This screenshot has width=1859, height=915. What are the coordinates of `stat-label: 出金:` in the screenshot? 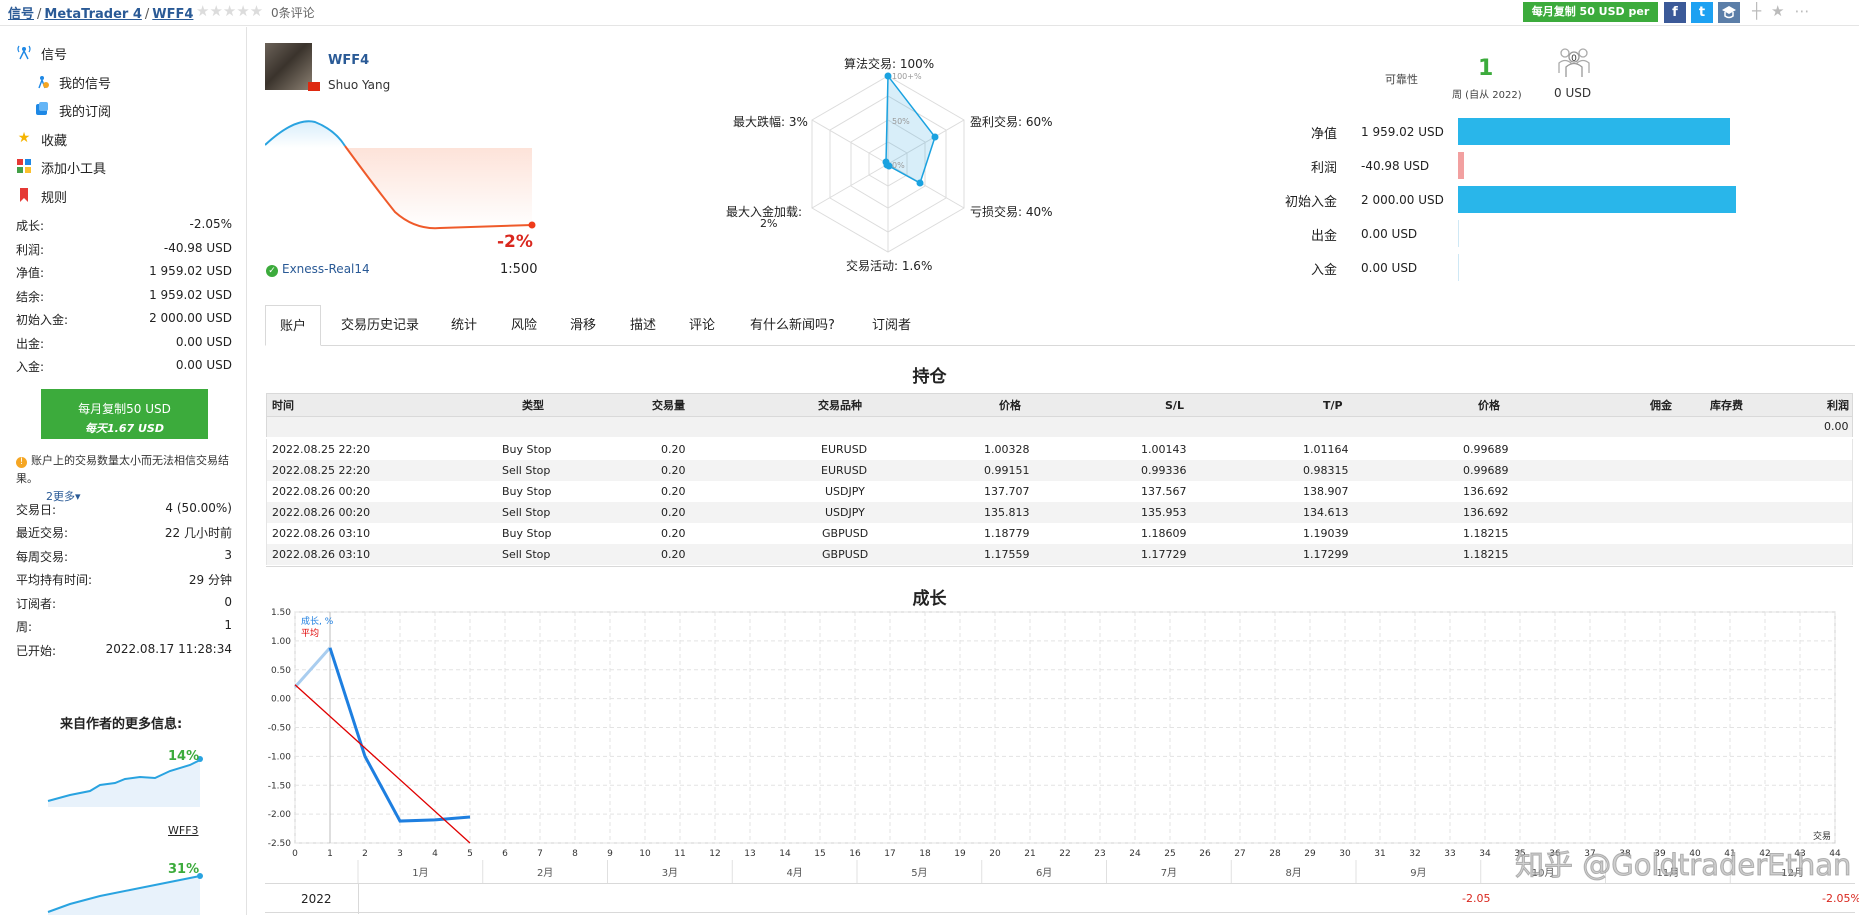 It's located at (30, 344).